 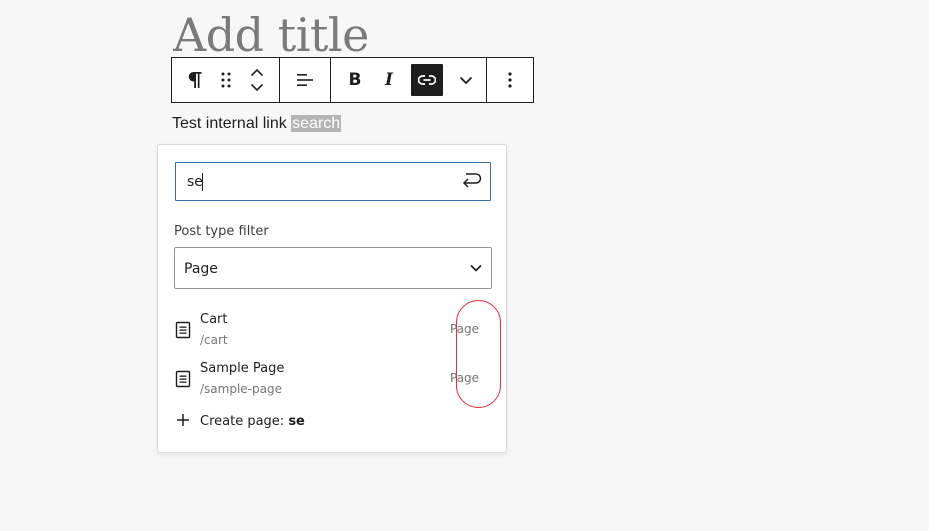 I want to click on text-caret, so click(x=202, y=182).